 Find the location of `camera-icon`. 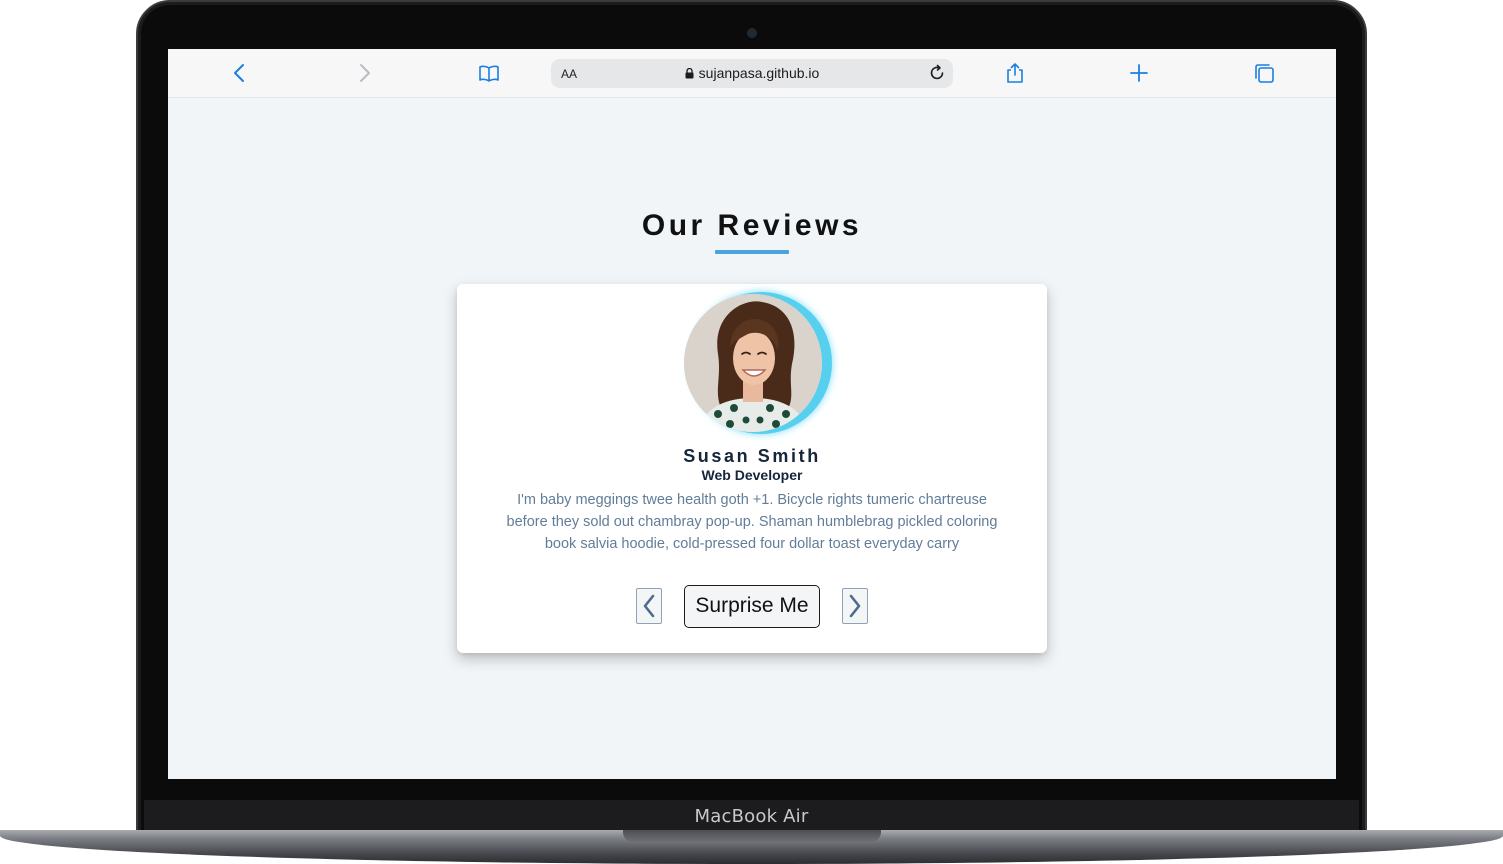

camera-icon is located at coordinates (752, 33).